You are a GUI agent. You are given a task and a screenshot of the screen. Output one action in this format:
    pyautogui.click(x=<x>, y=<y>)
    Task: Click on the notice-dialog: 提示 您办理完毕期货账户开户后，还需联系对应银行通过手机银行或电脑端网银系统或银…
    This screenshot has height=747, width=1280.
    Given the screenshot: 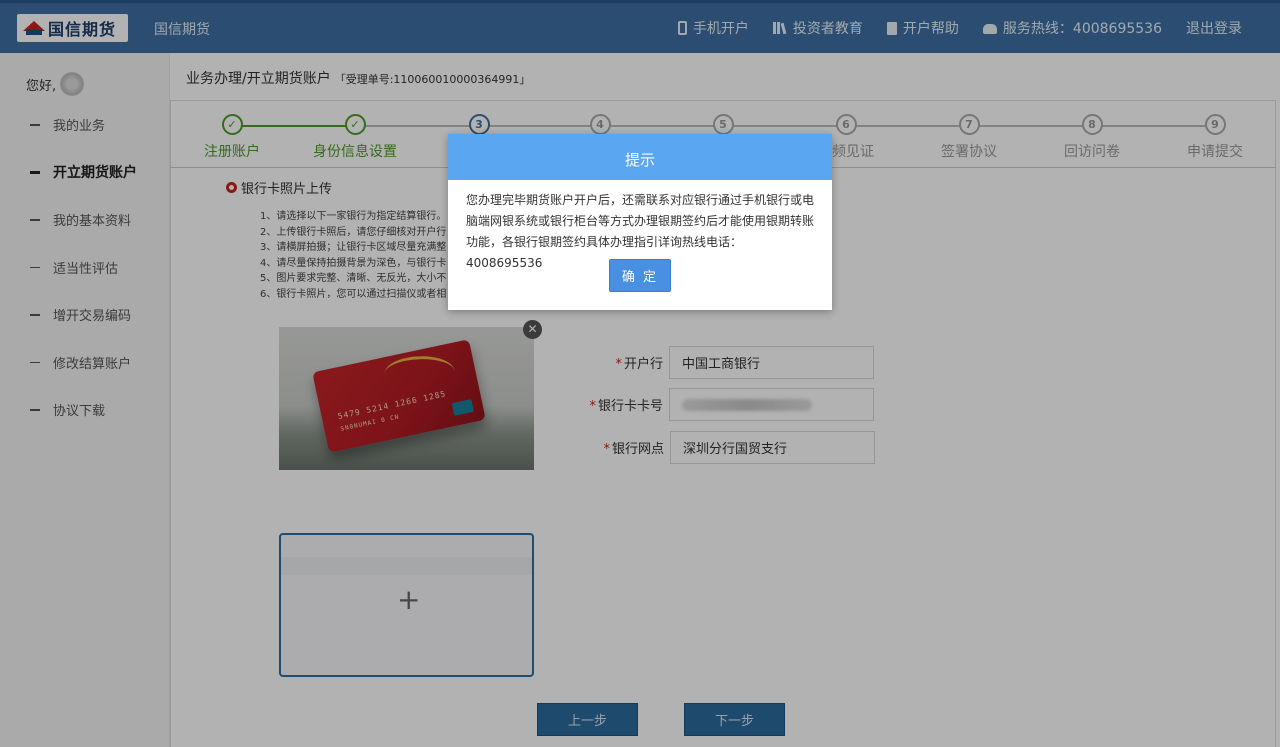 What is the action you would take?
    pyautogui.click(x=640, y=222)
    